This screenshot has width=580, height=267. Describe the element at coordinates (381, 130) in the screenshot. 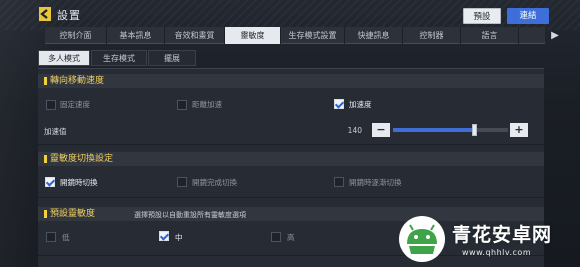

I see `decrease-button: −` at that location.